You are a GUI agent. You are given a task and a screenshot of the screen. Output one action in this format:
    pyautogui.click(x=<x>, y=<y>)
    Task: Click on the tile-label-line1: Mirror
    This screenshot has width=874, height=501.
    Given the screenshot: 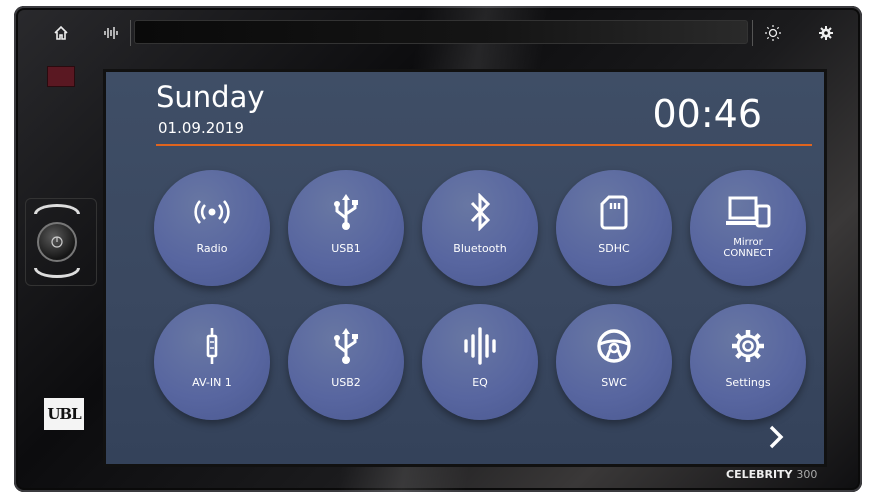 What is the action you would take?
    pyautogui.click(x=748, y=242)
    